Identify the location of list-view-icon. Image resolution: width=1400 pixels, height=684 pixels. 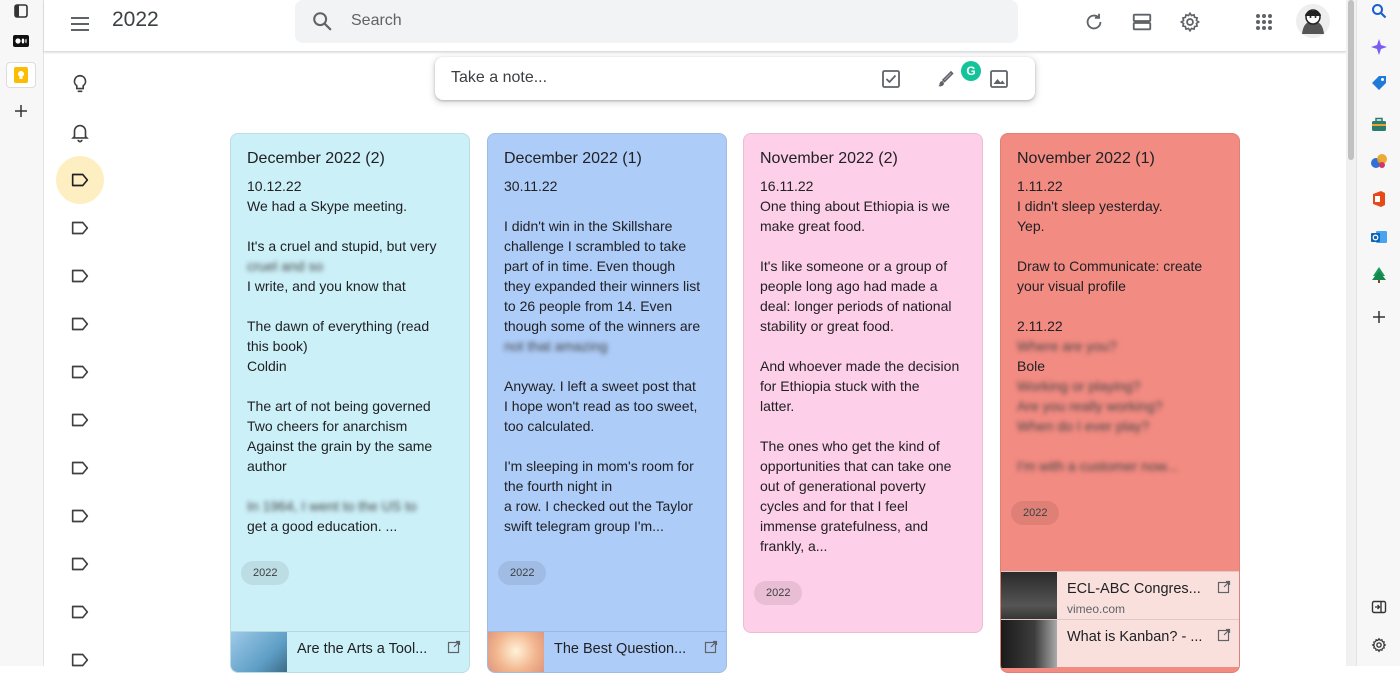
(1142, 22).